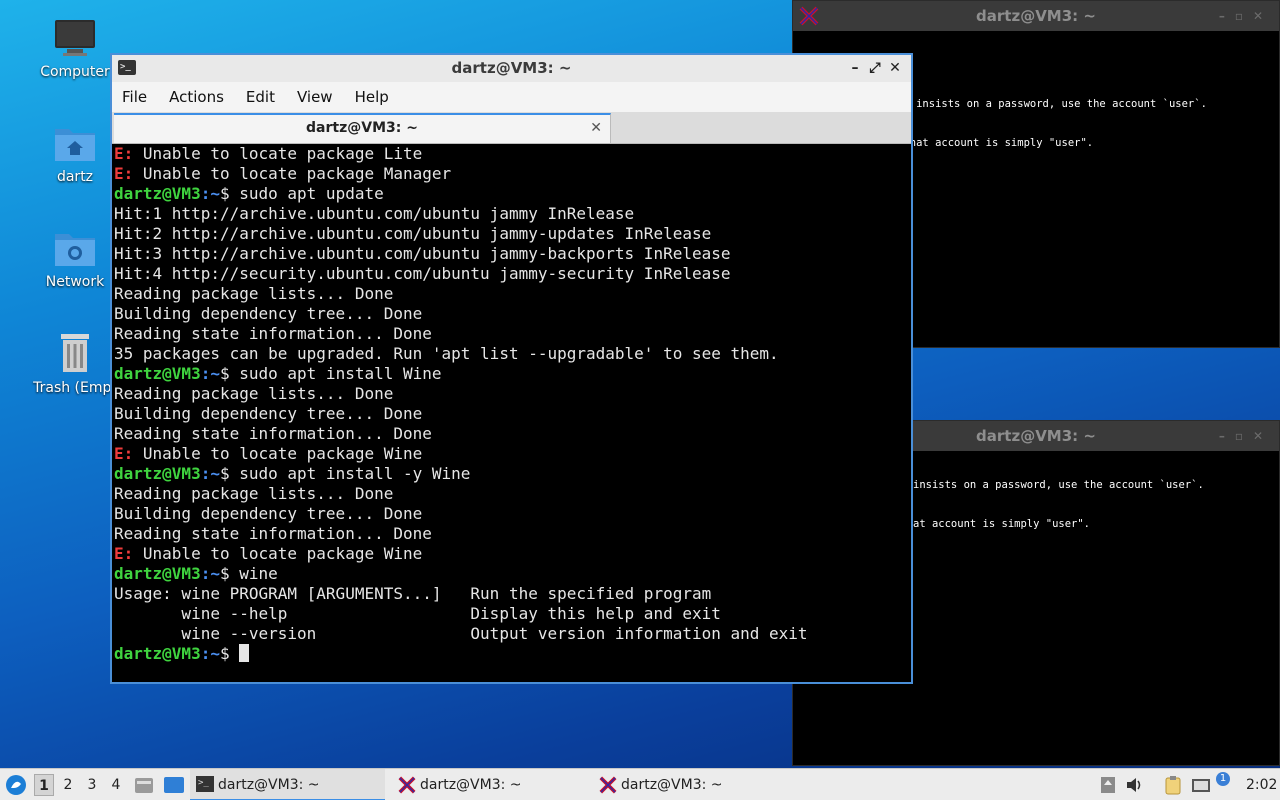 The height and width of the screenshot is (800, 1280). What do you see at coordinates (1108, 785) in the screenshot?
I see `keyboard-layout-icon` at bounding box center [1108, 785].